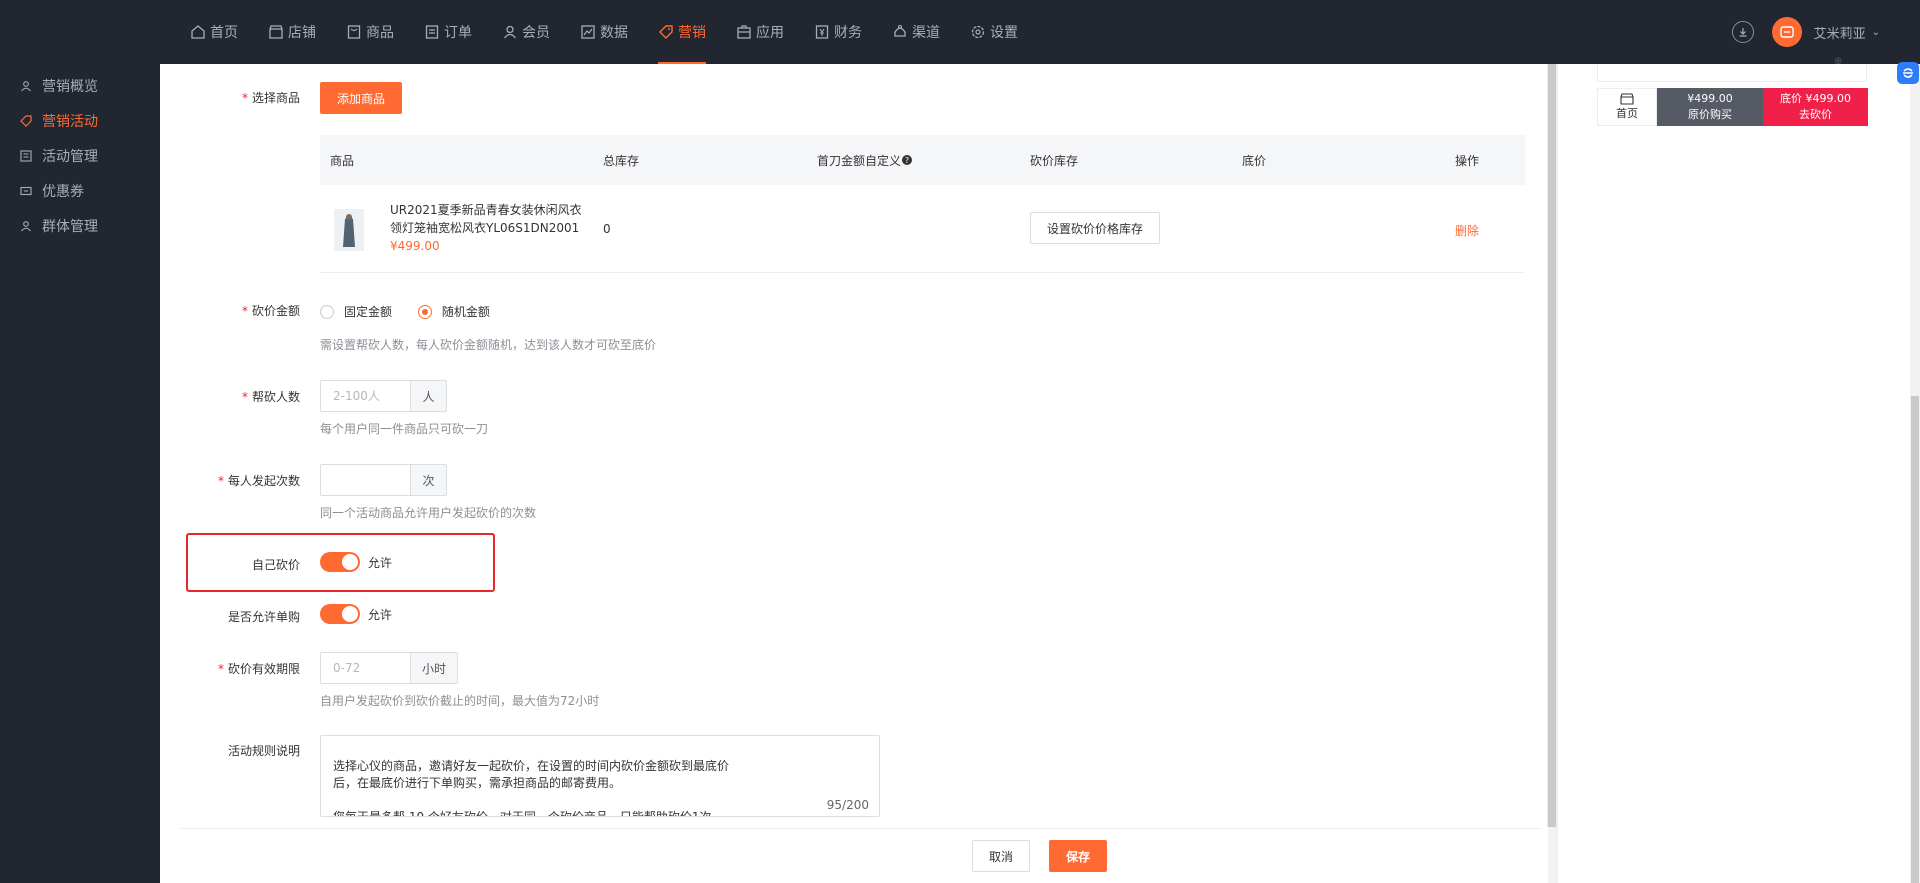 Image resolution: width=1920 pixels, height=883 pixels. What do you see at coordinates (258, 669) in the screenshot?
I see `valid-period-label: * 砍价有效期限` at bounding box center [258, 669].